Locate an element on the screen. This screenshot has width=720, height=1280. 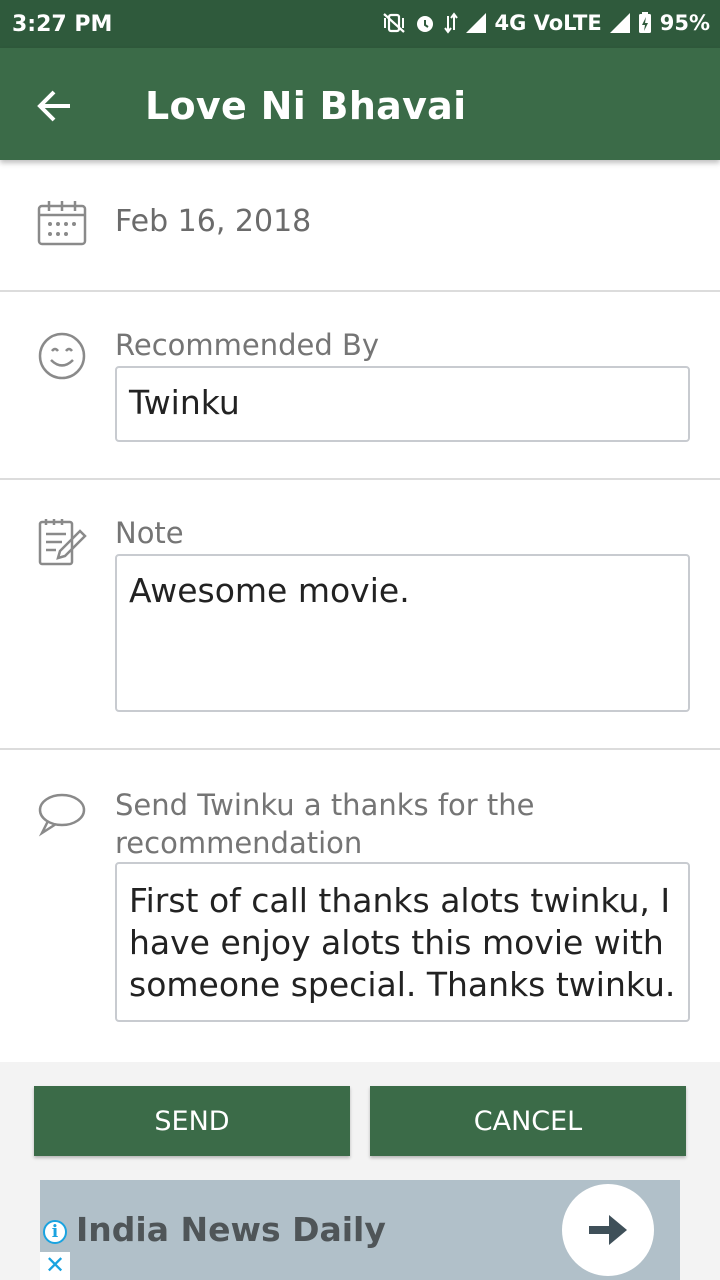
app-bar: Love Ni Bhavai is located at coordinates (360, 104).